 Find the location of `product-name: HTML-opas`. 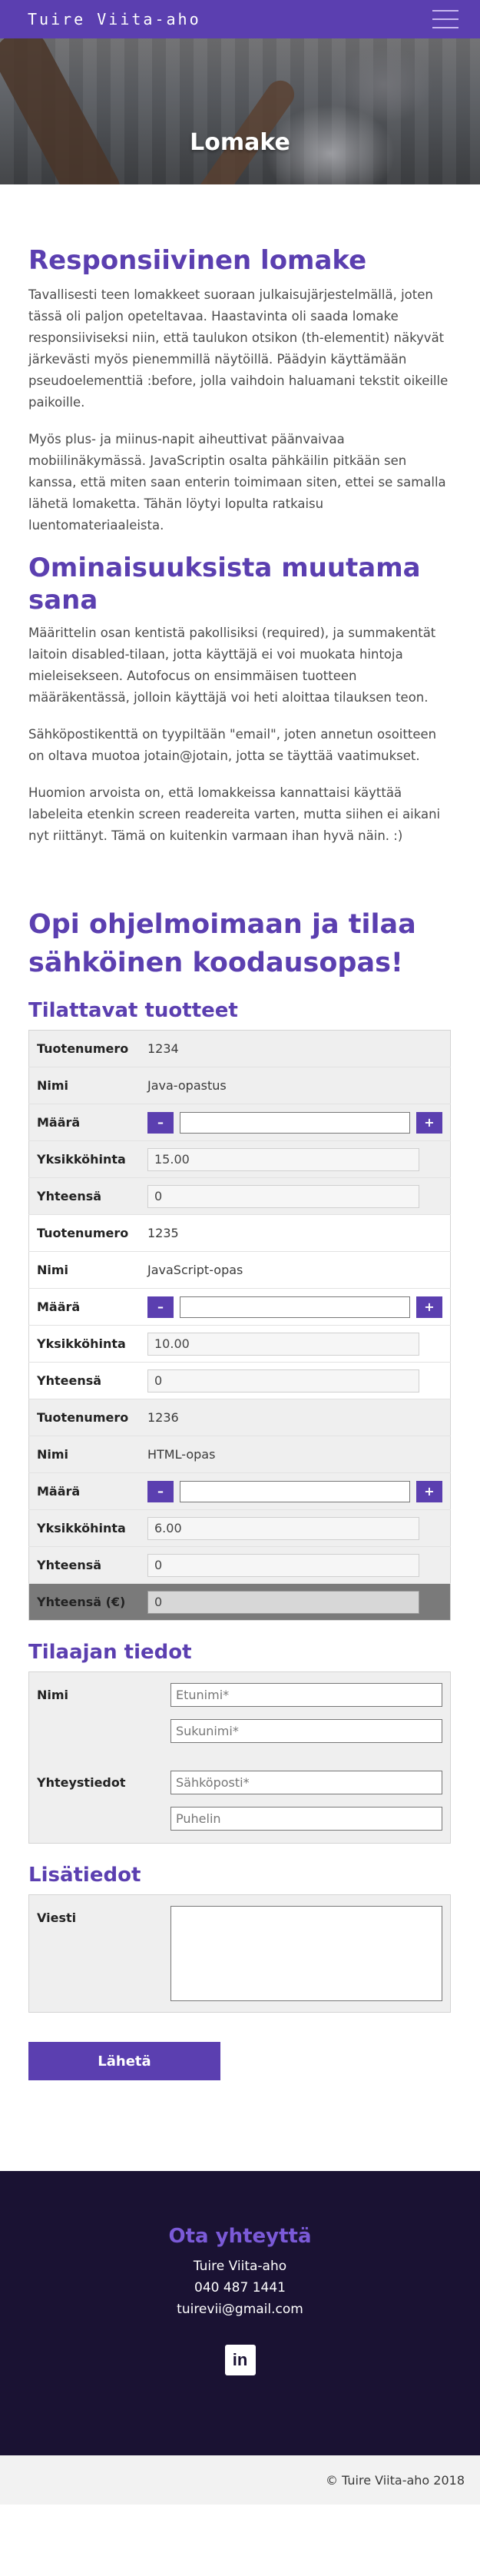

product-name: HTML-opas is located at coordinates (295, 1454).